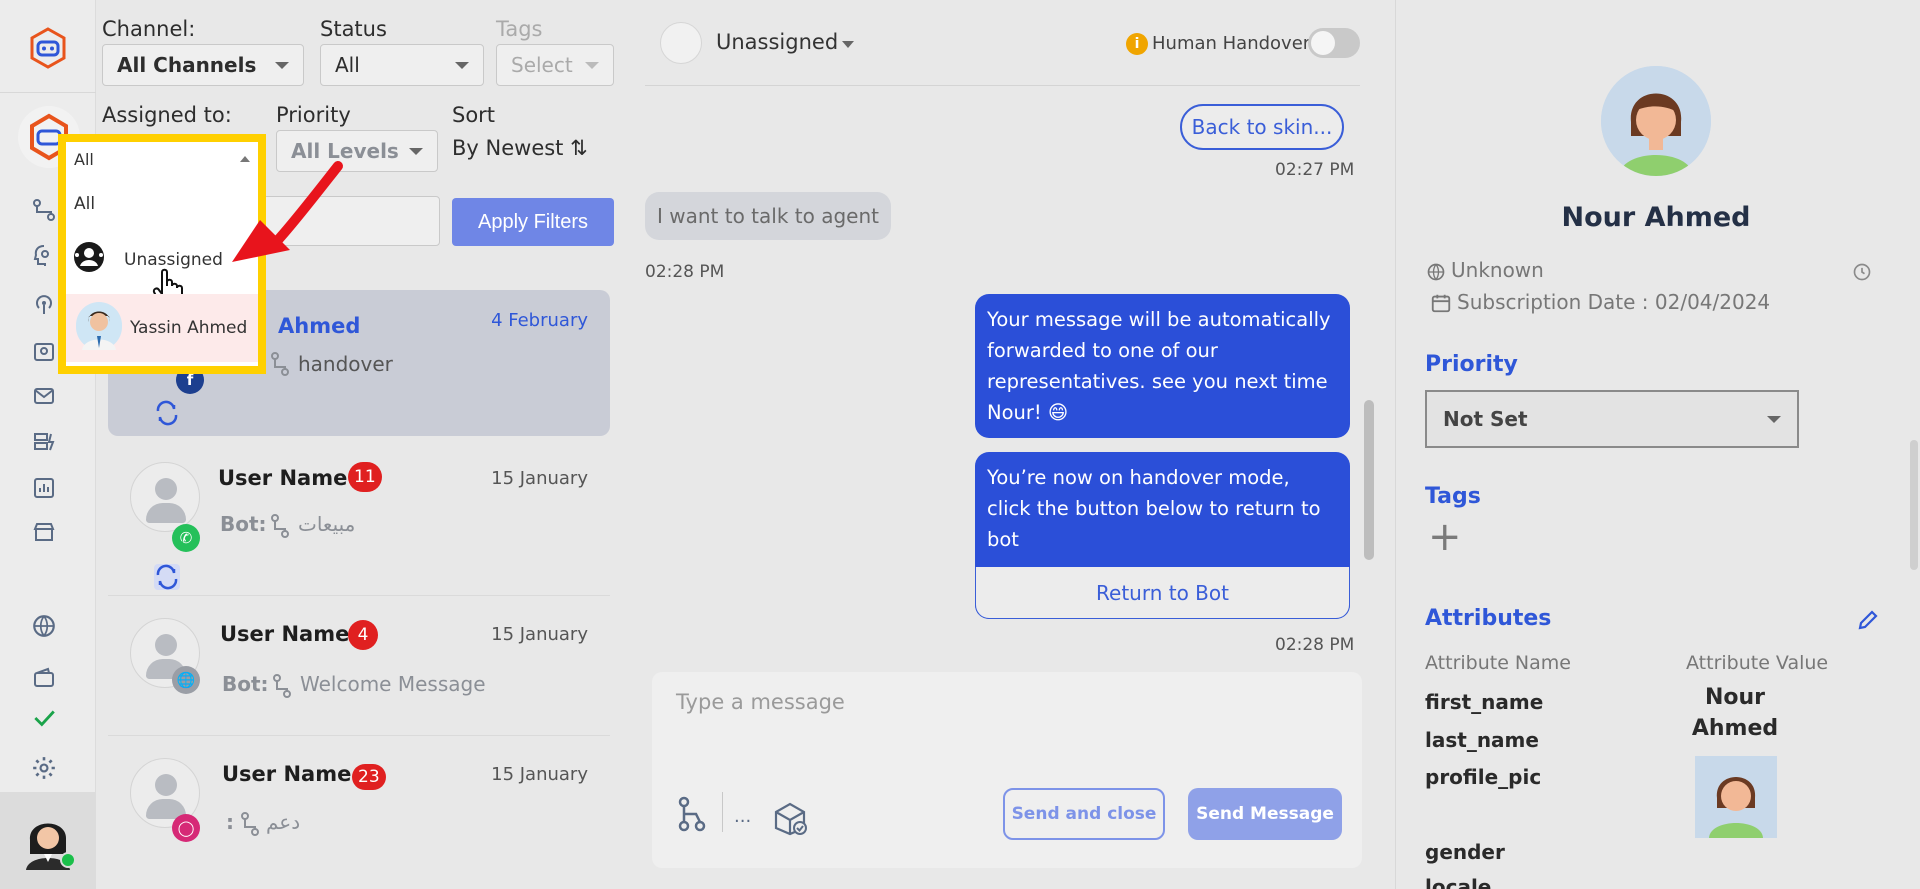 This screenshot has height=889, width=1920. Describe the element at coordinates (1483, 777) in the screenshot. I see `attr-key: profile_pic` at that location.